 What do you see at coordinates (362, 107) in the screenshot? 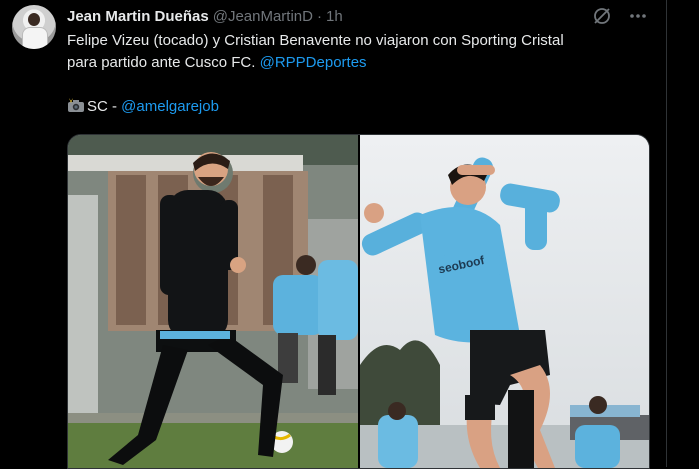
I see `photo-credit: SC - @amelgarejob` at bounding box center [362, 107].